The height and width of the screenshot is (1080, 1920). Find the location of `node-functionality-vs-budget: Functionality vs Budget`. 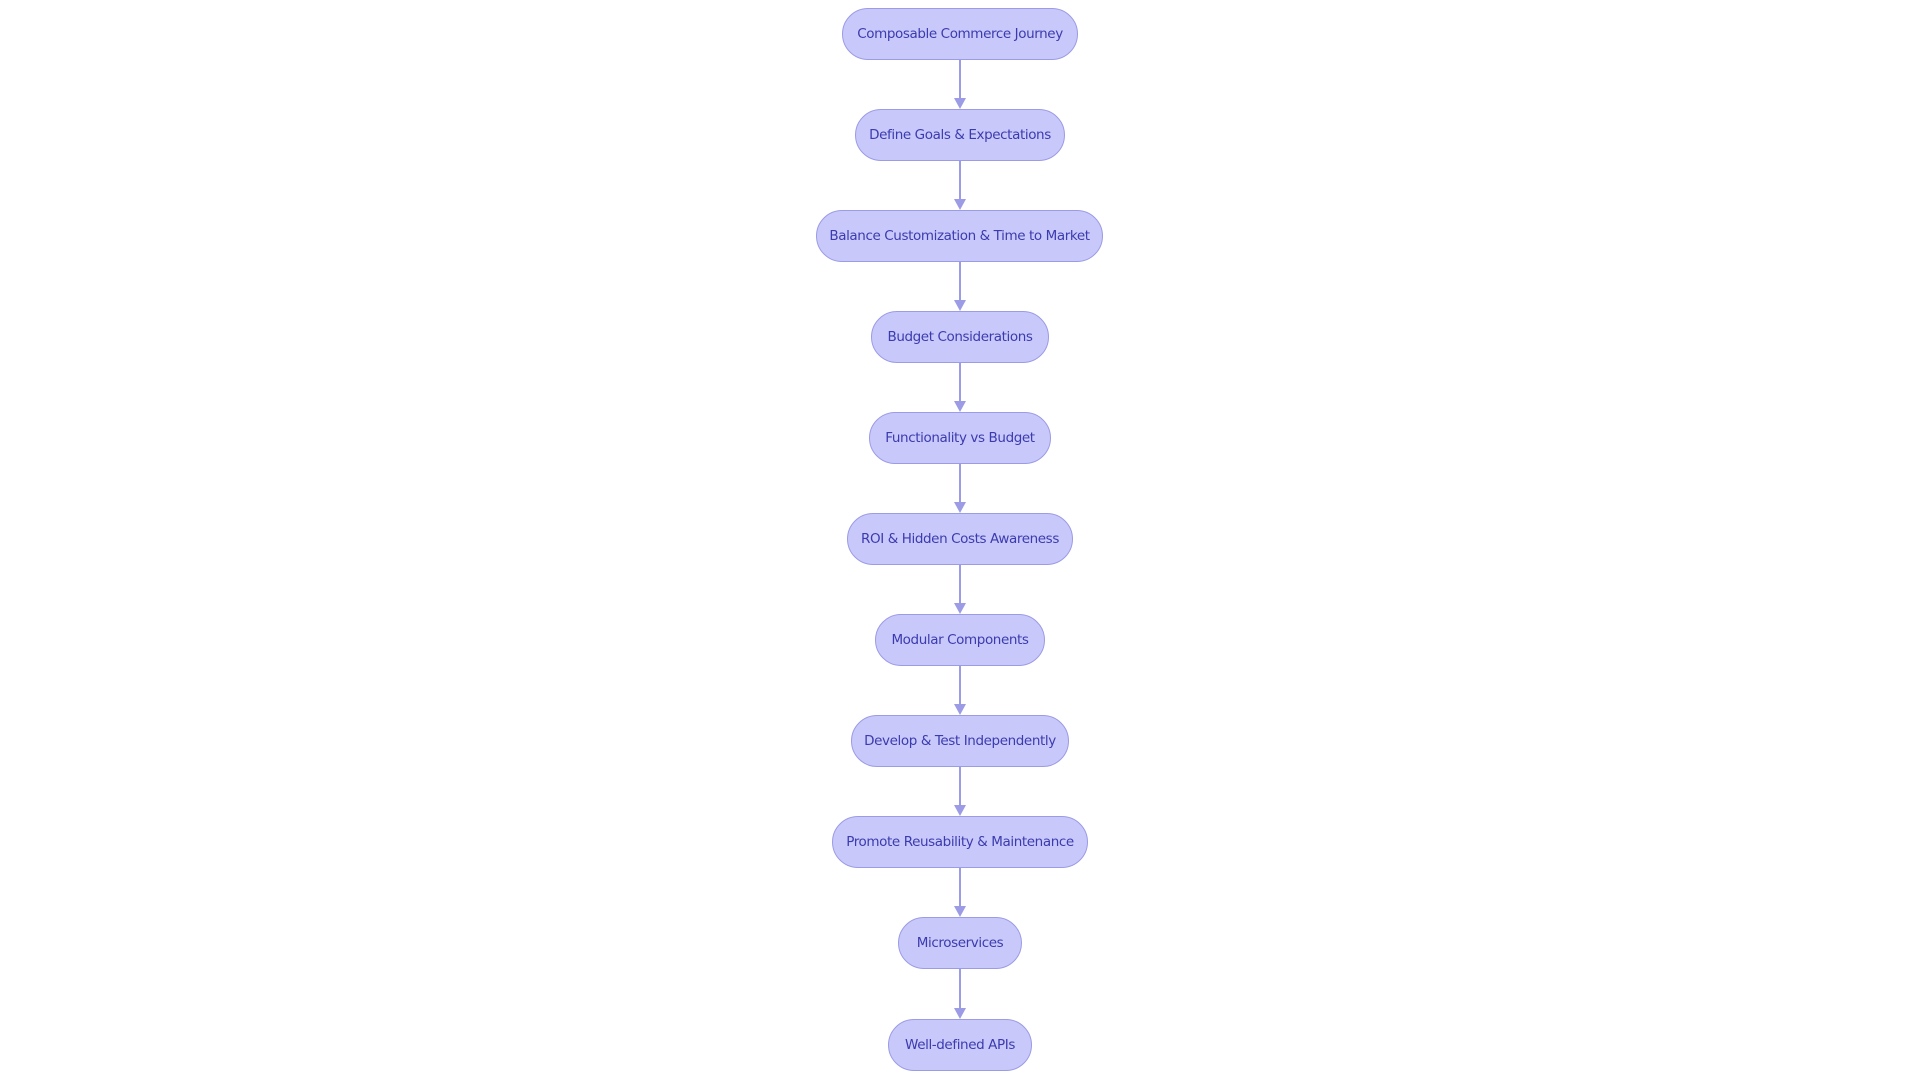

node-functionality-vs-budget: Functionality vs Budget is located at coordinates (960, 438).